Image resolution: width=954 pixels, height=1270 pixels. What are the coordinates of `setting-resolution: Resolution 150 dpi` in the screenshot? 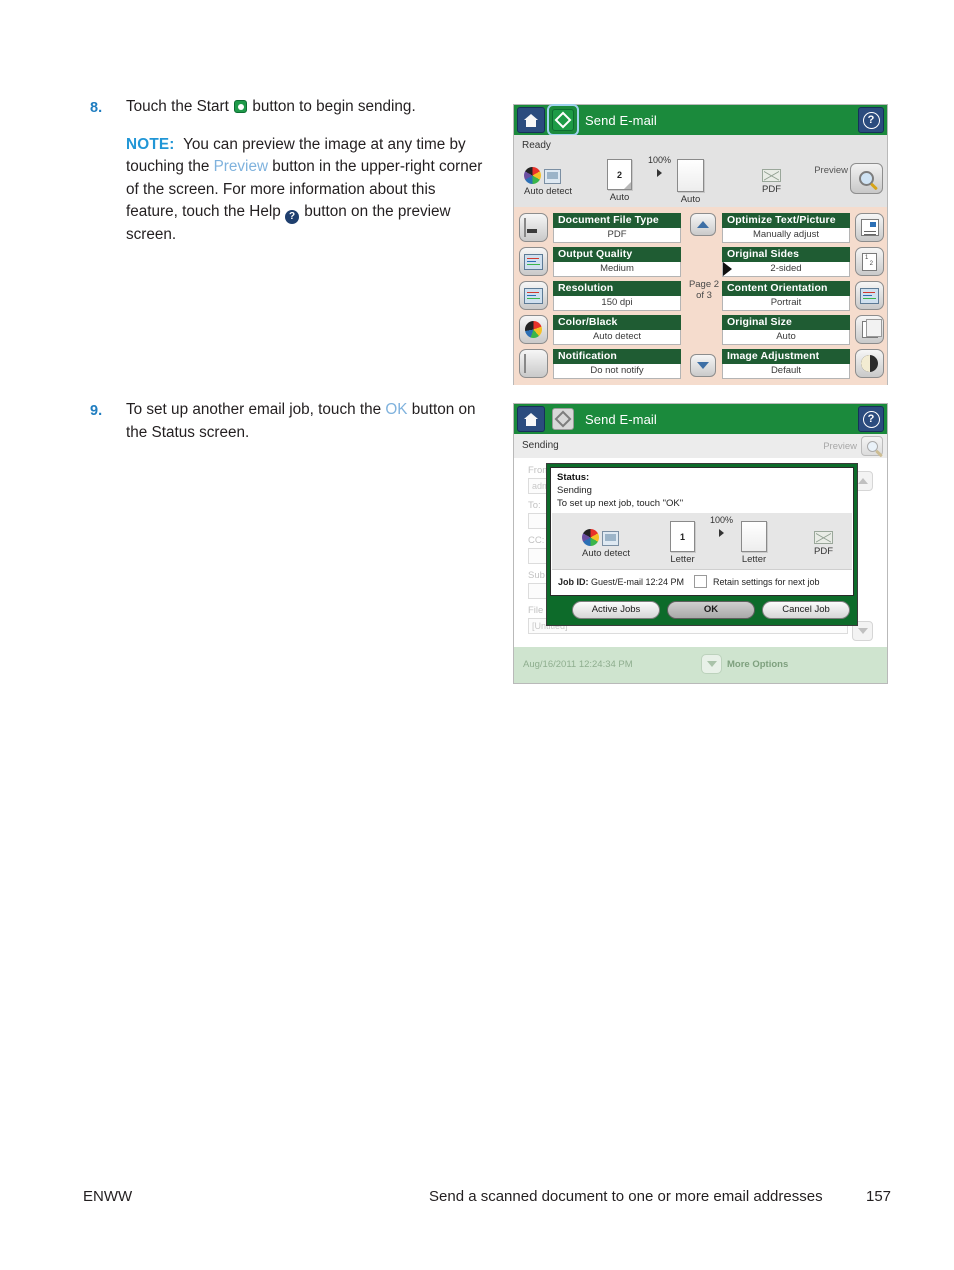 It's located at (600, 296).